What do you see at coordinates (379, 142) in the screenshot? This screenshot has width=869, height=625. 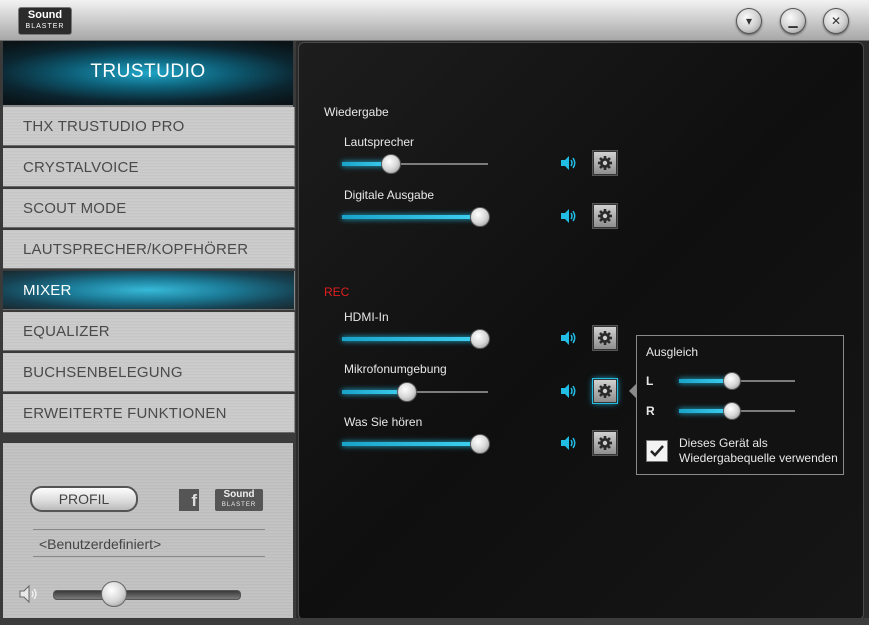 I see `channel-label-lautsprecher: Lautsprecher` at bounding box center [379, 142].